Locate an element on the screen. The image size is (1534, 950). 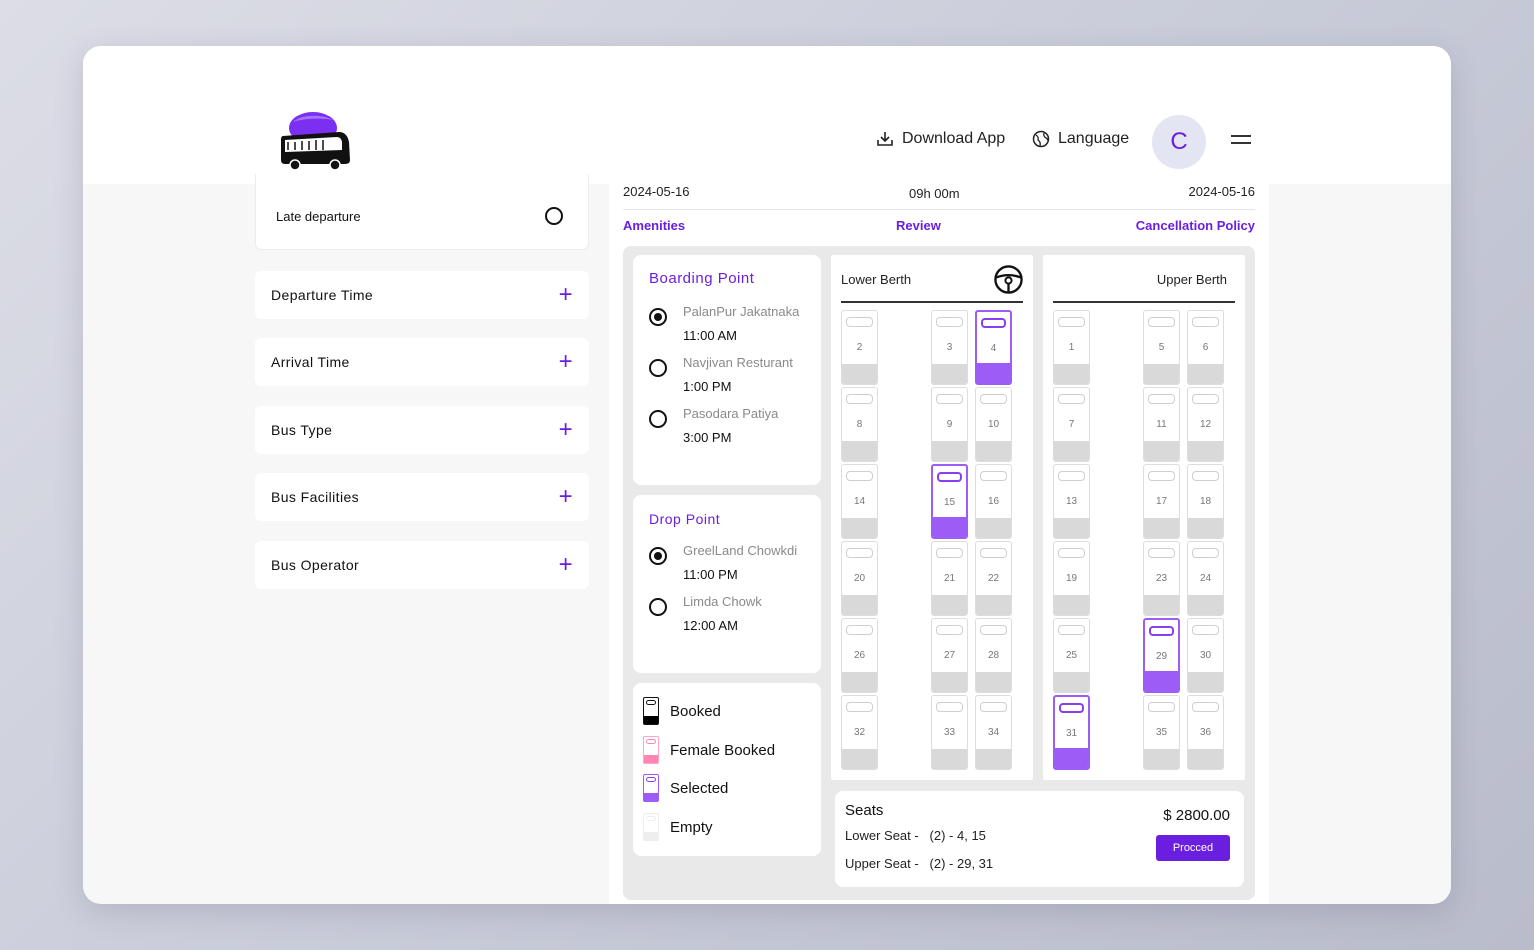
seat-13: 13 is located at coordinates (1071, 501).